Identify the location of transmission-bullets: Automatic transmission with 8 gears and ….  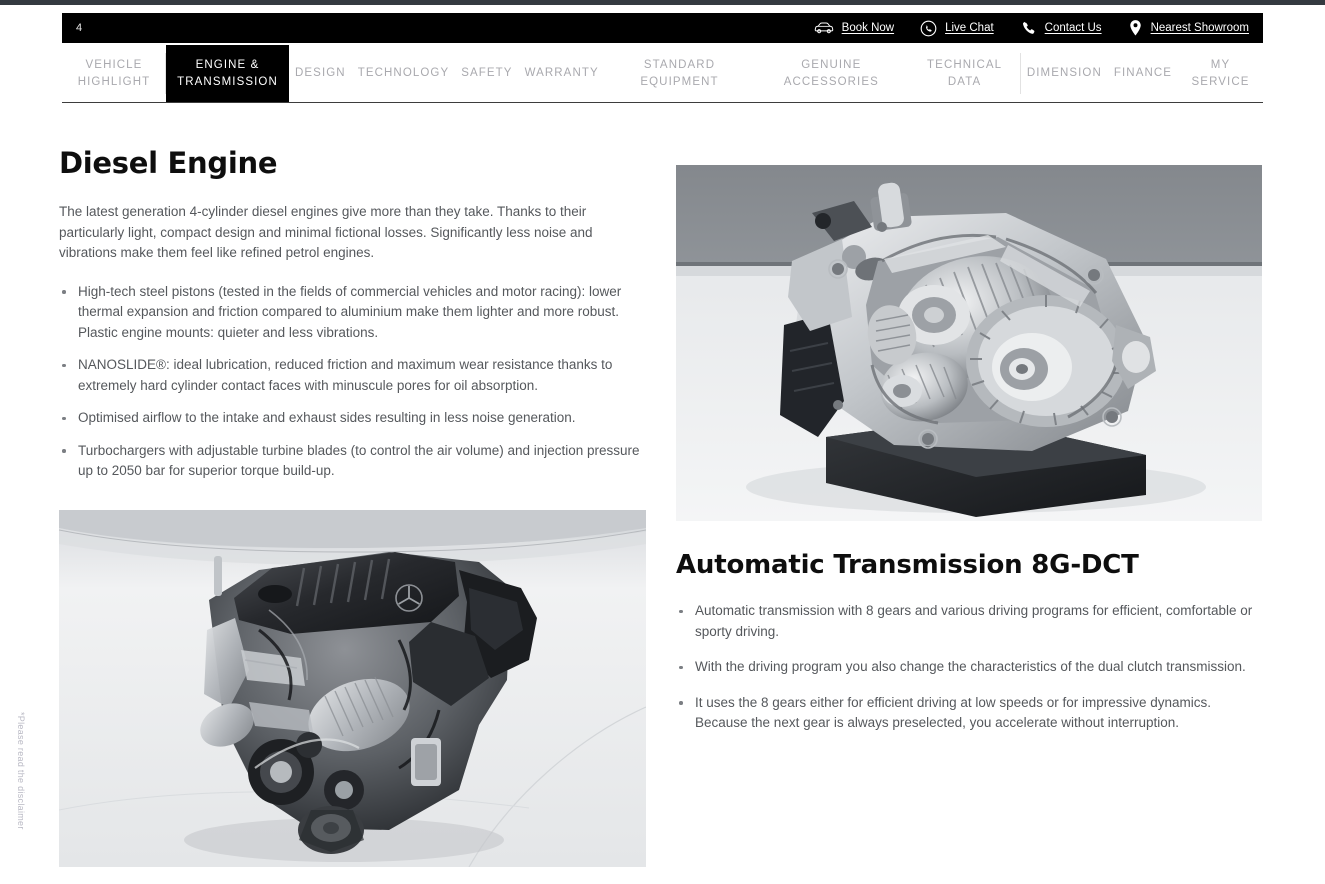
(969, 667).